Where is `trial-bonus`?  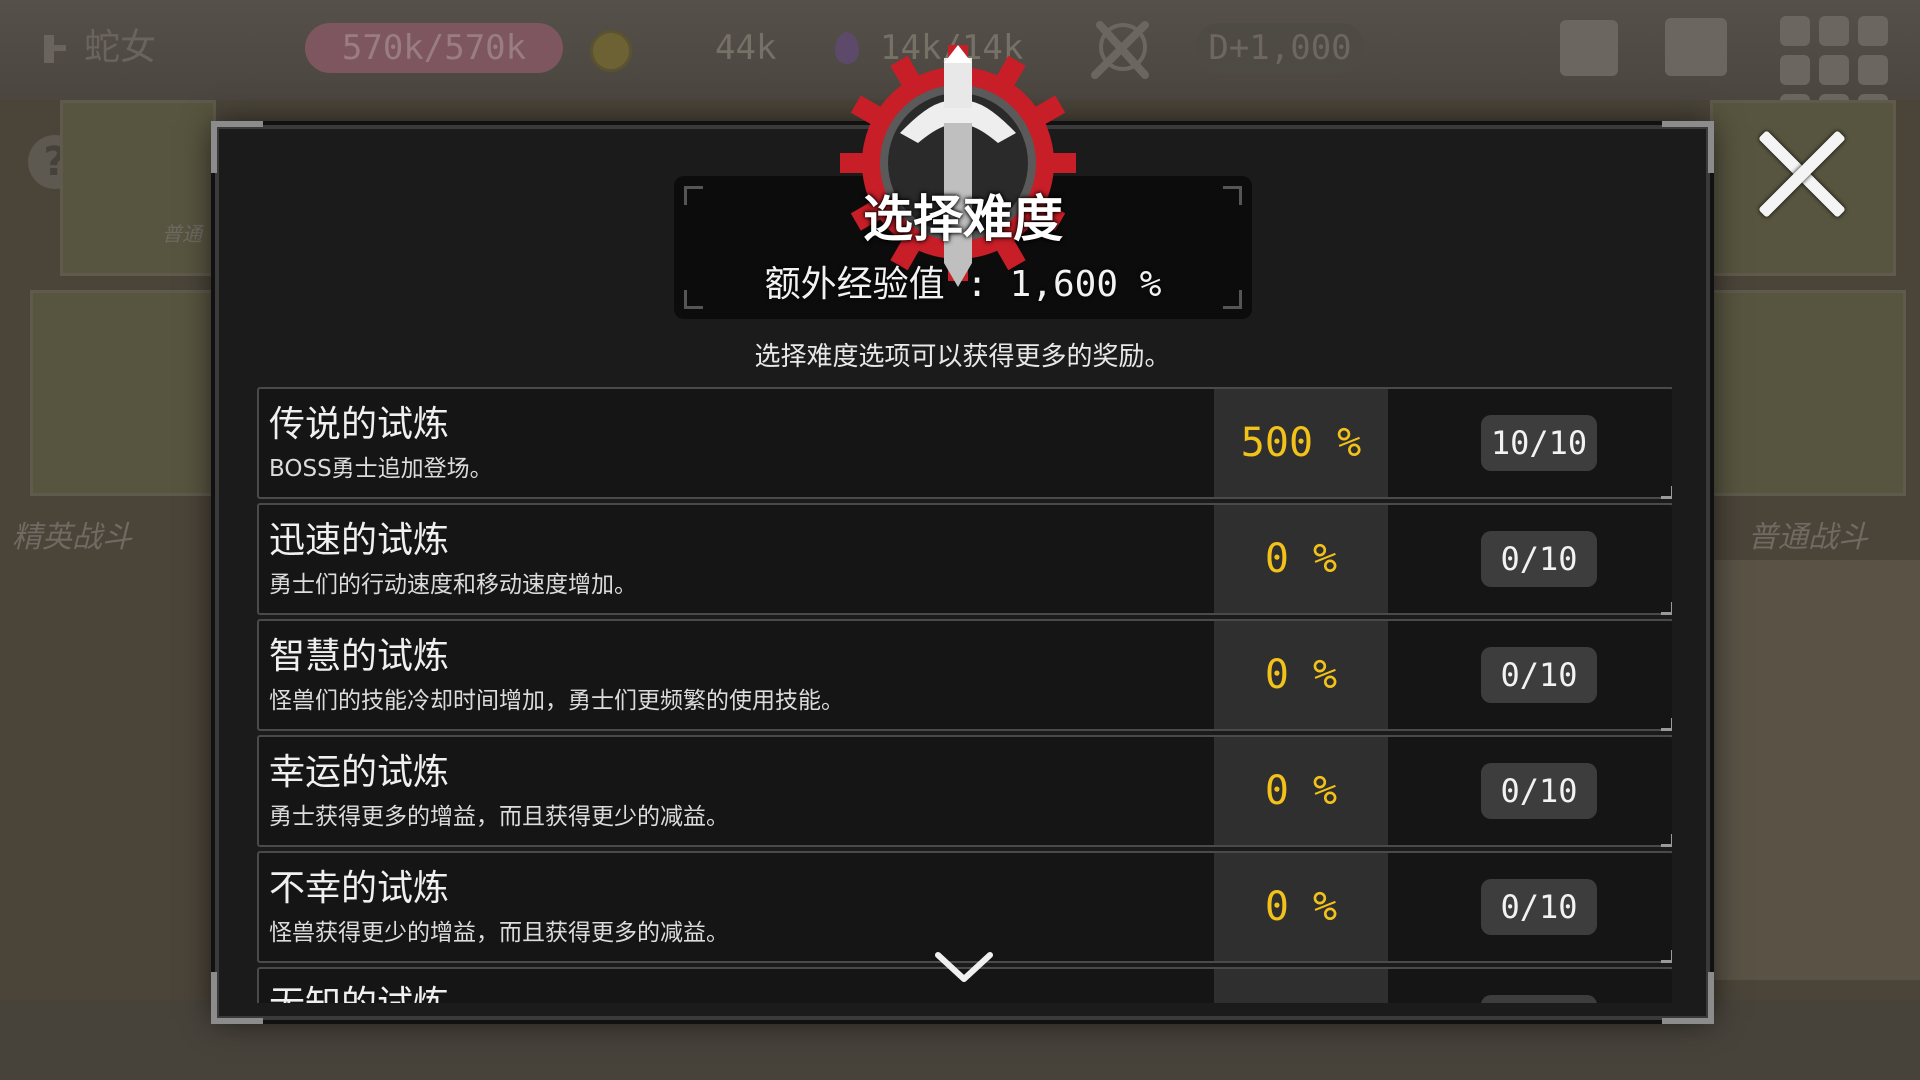
trial-bonus is located at coordinates (1301, 986).